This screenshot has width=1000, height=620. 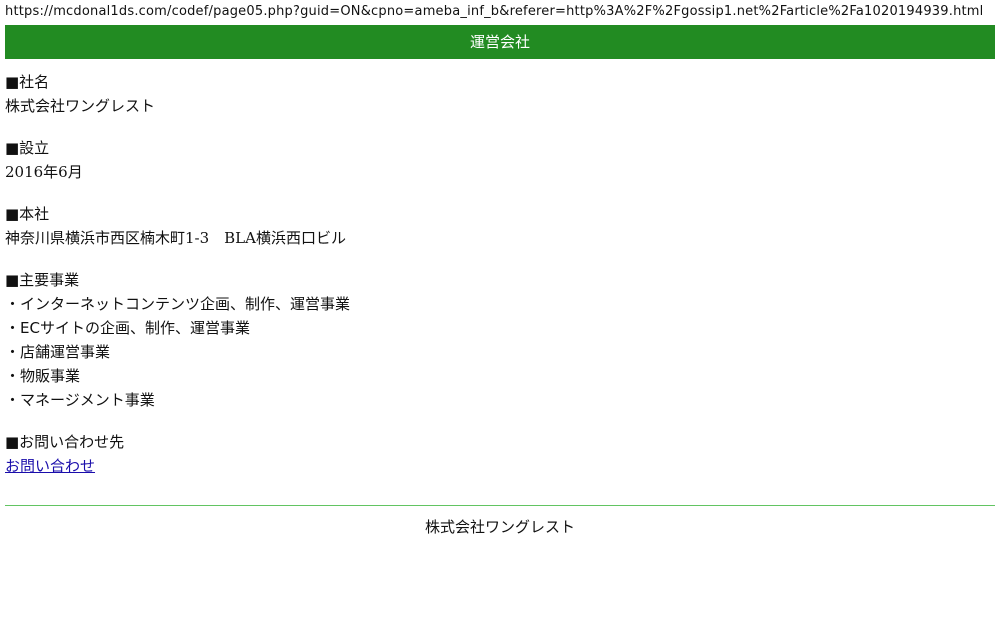 What do you see at coordinates (80, 106) in the screenshot?
I see `company-name-value: 株式会社ワングレスト` at bounding box center [80, 106].